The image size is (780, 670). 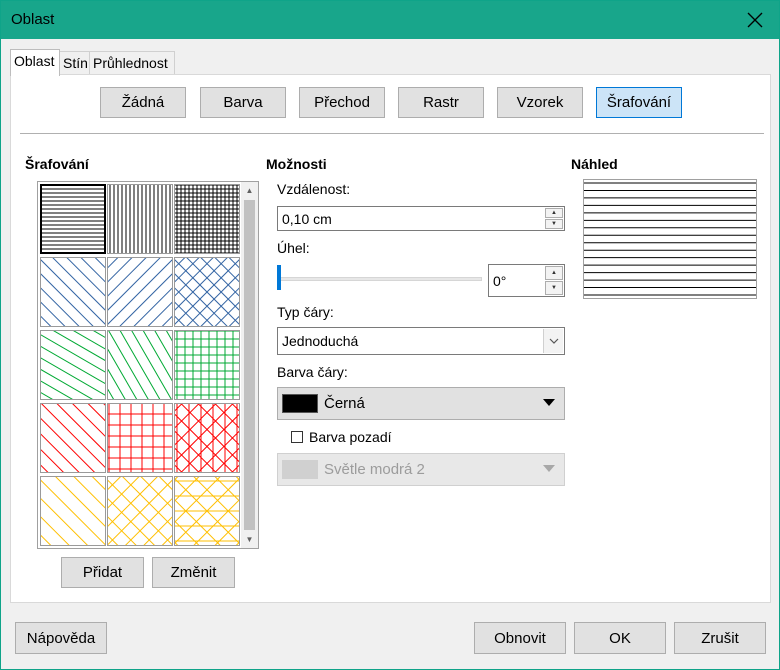 What do you see at coordinates (421, 341) in the screenshot?
I see `line-type-select: Jednoduchá` at bounding box center [421, 341].